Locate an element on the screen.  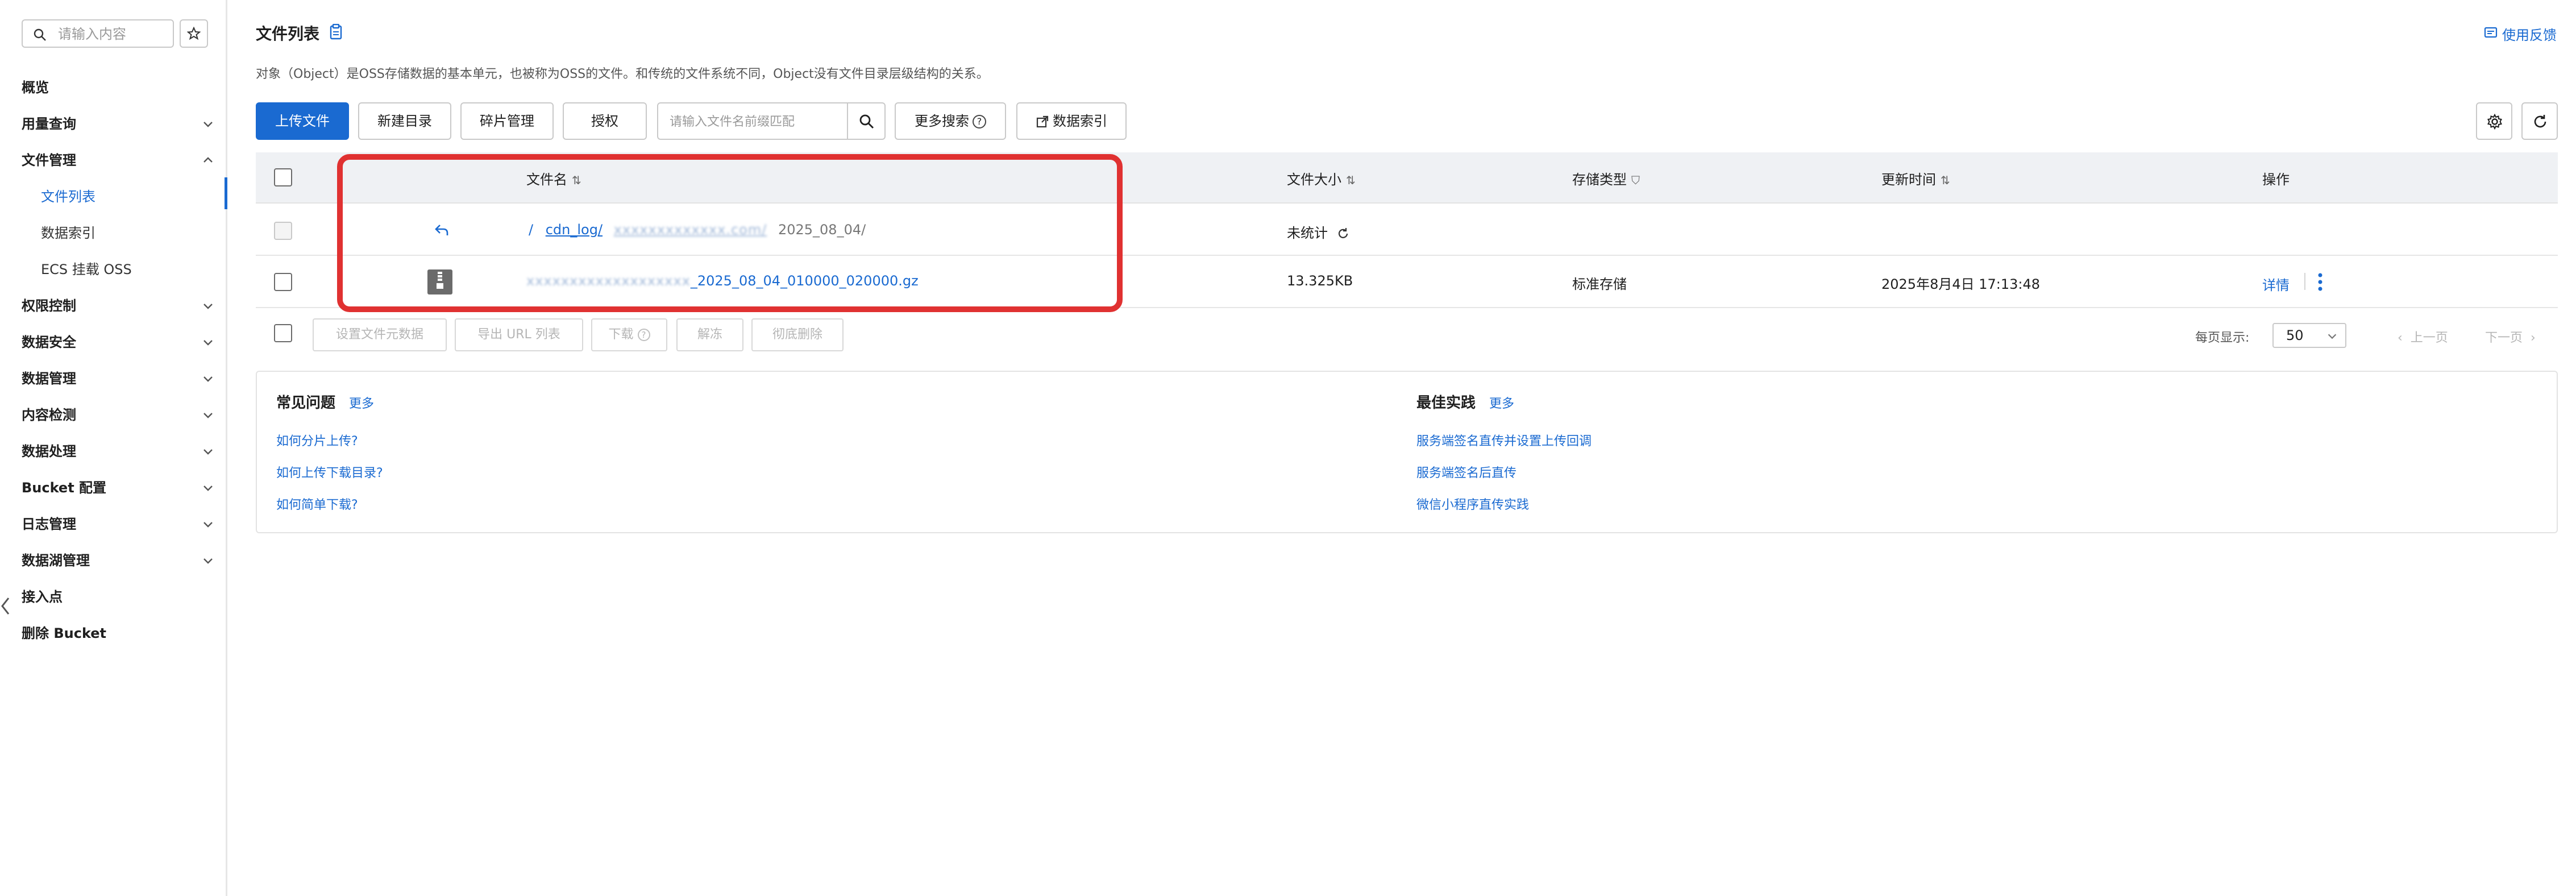
size-value: 未统计 is located at coordinates (1308, 233).